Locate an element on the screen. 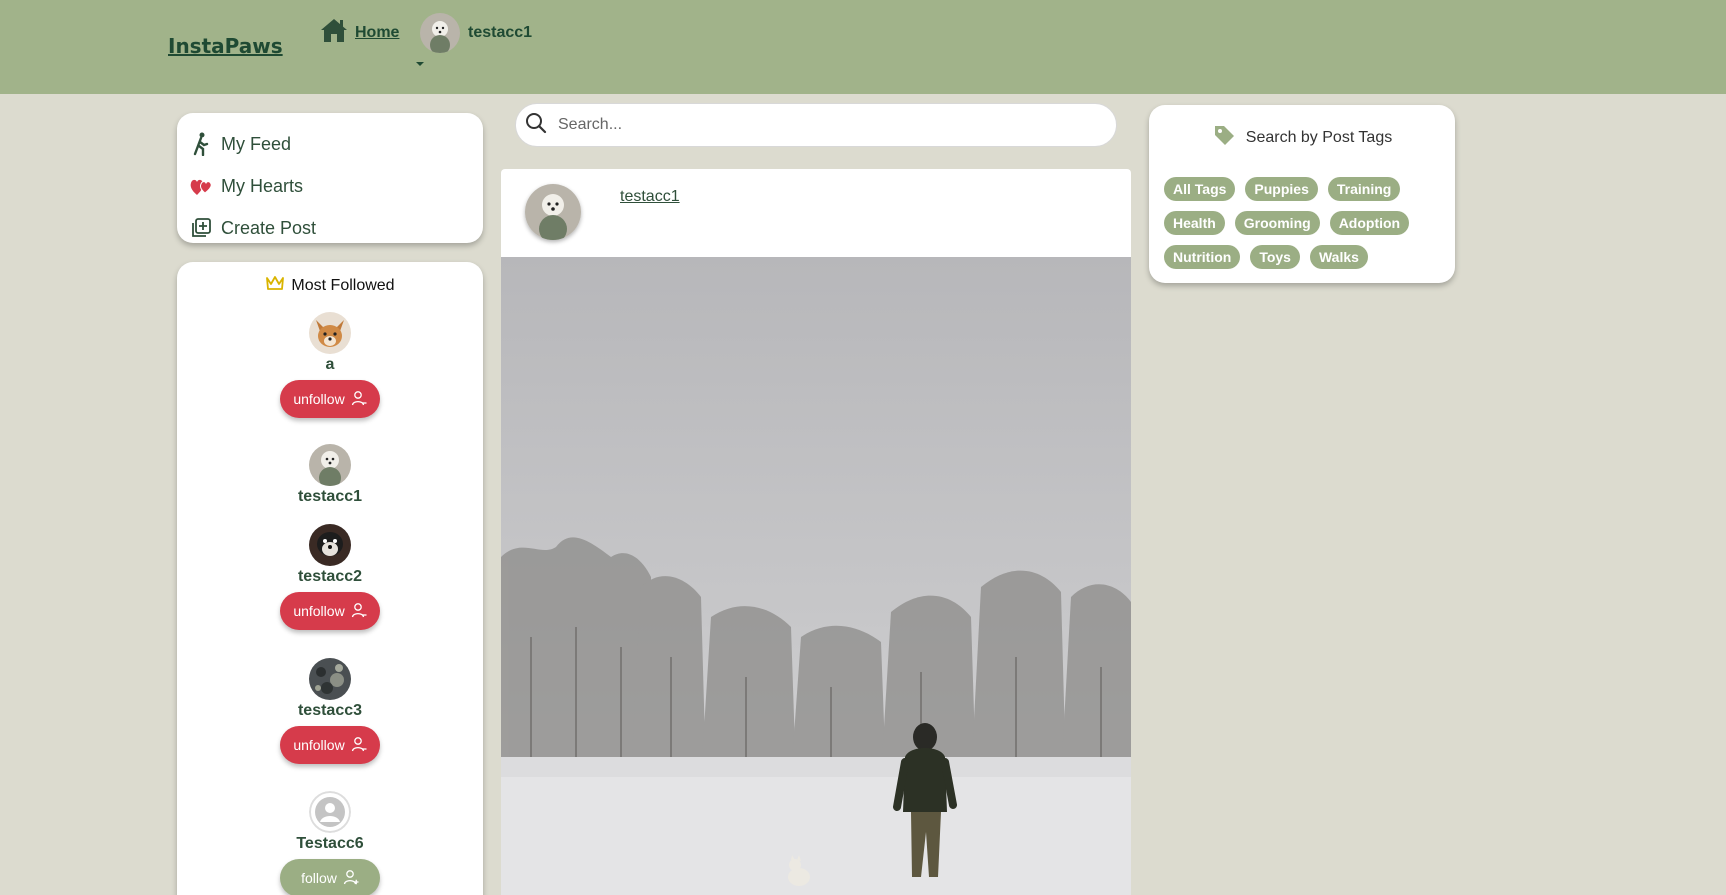 This screenshot has width=1726, height=895. home-label: Home is located at coordinates (377, 32).